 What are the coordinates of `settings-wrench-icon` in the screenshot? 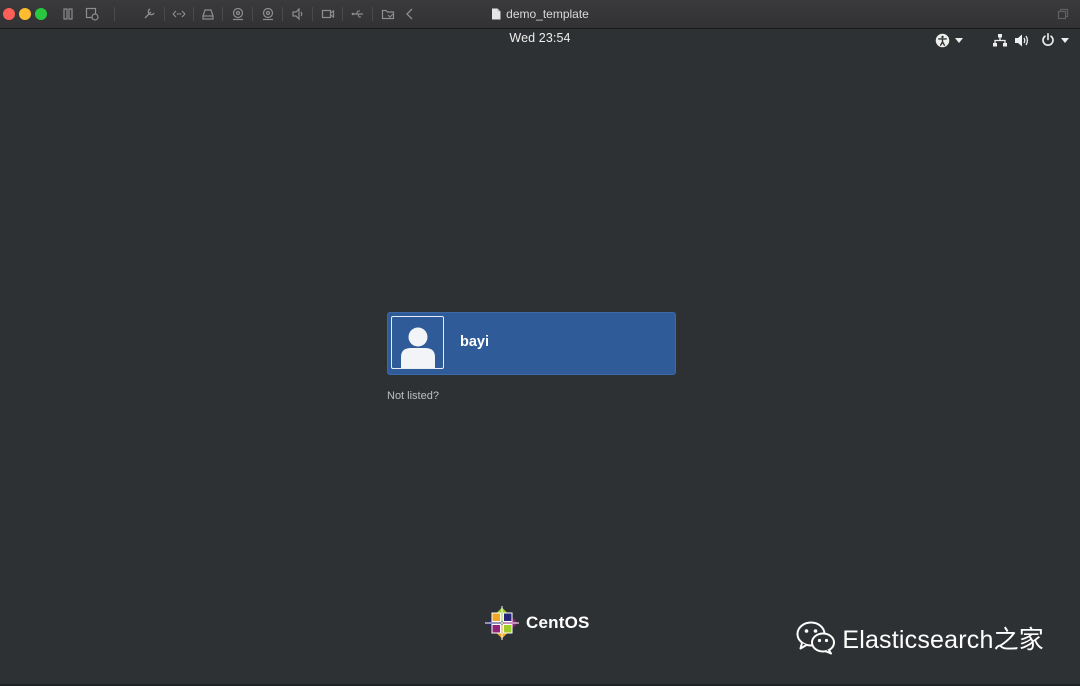 It's located at (149, 14).